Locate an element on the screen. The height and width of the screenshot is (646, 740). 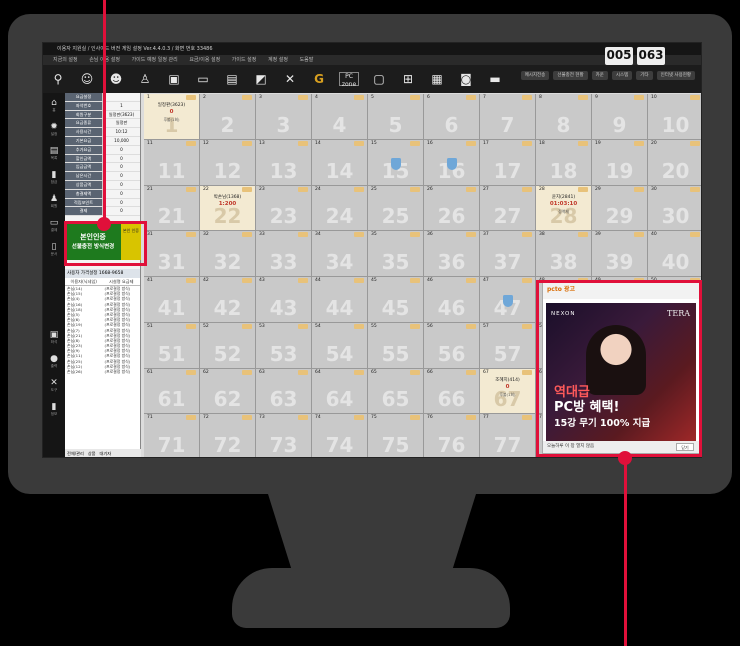
toolbar-button: 인터넷 사용현황 is located at coordinates (675, 75).